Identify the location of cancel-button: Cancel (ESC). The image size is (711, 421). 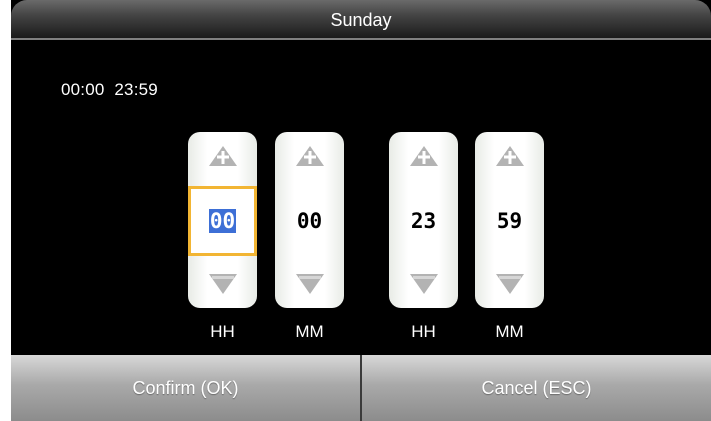
(536, 388).